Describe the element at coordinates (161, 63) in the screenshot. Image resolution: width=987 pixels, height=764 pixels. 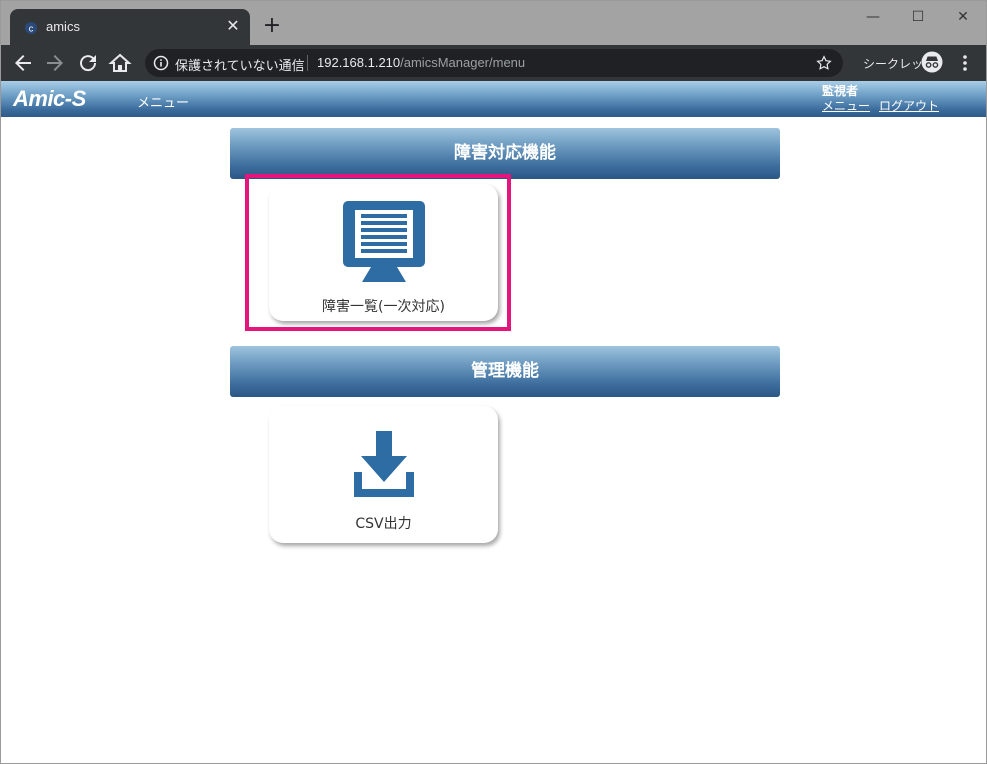
I see `info-icon` at that location.